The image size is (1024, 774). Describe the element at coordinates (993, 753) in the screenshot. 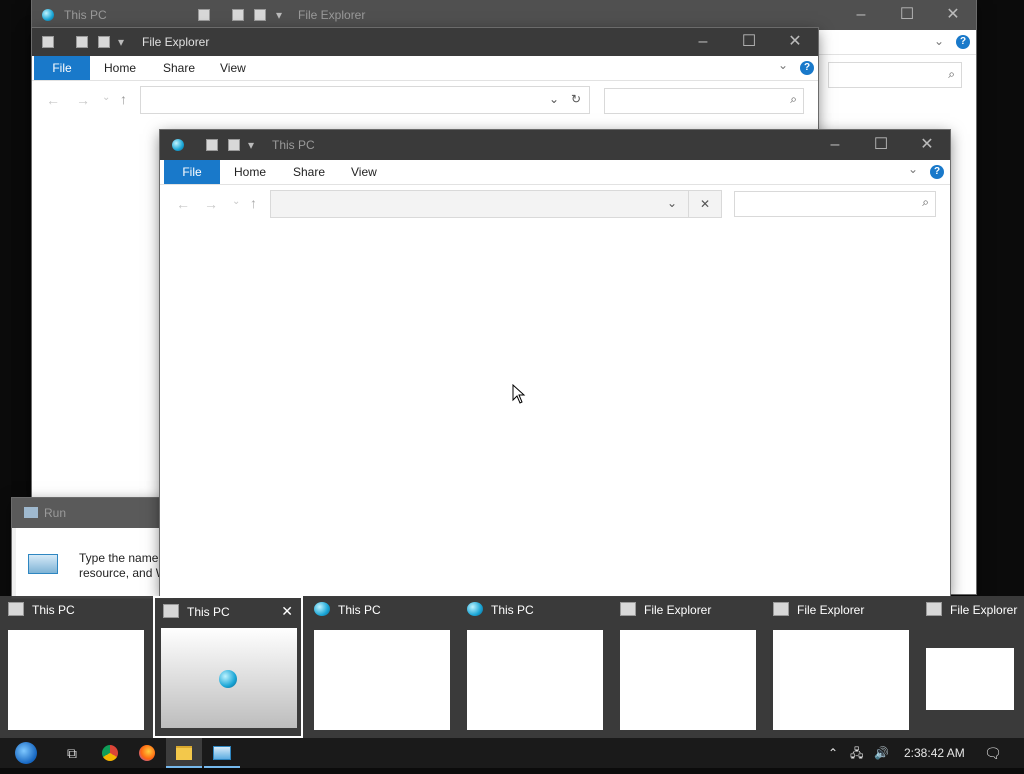

I see `action-center-icon: 🗨` at that location.